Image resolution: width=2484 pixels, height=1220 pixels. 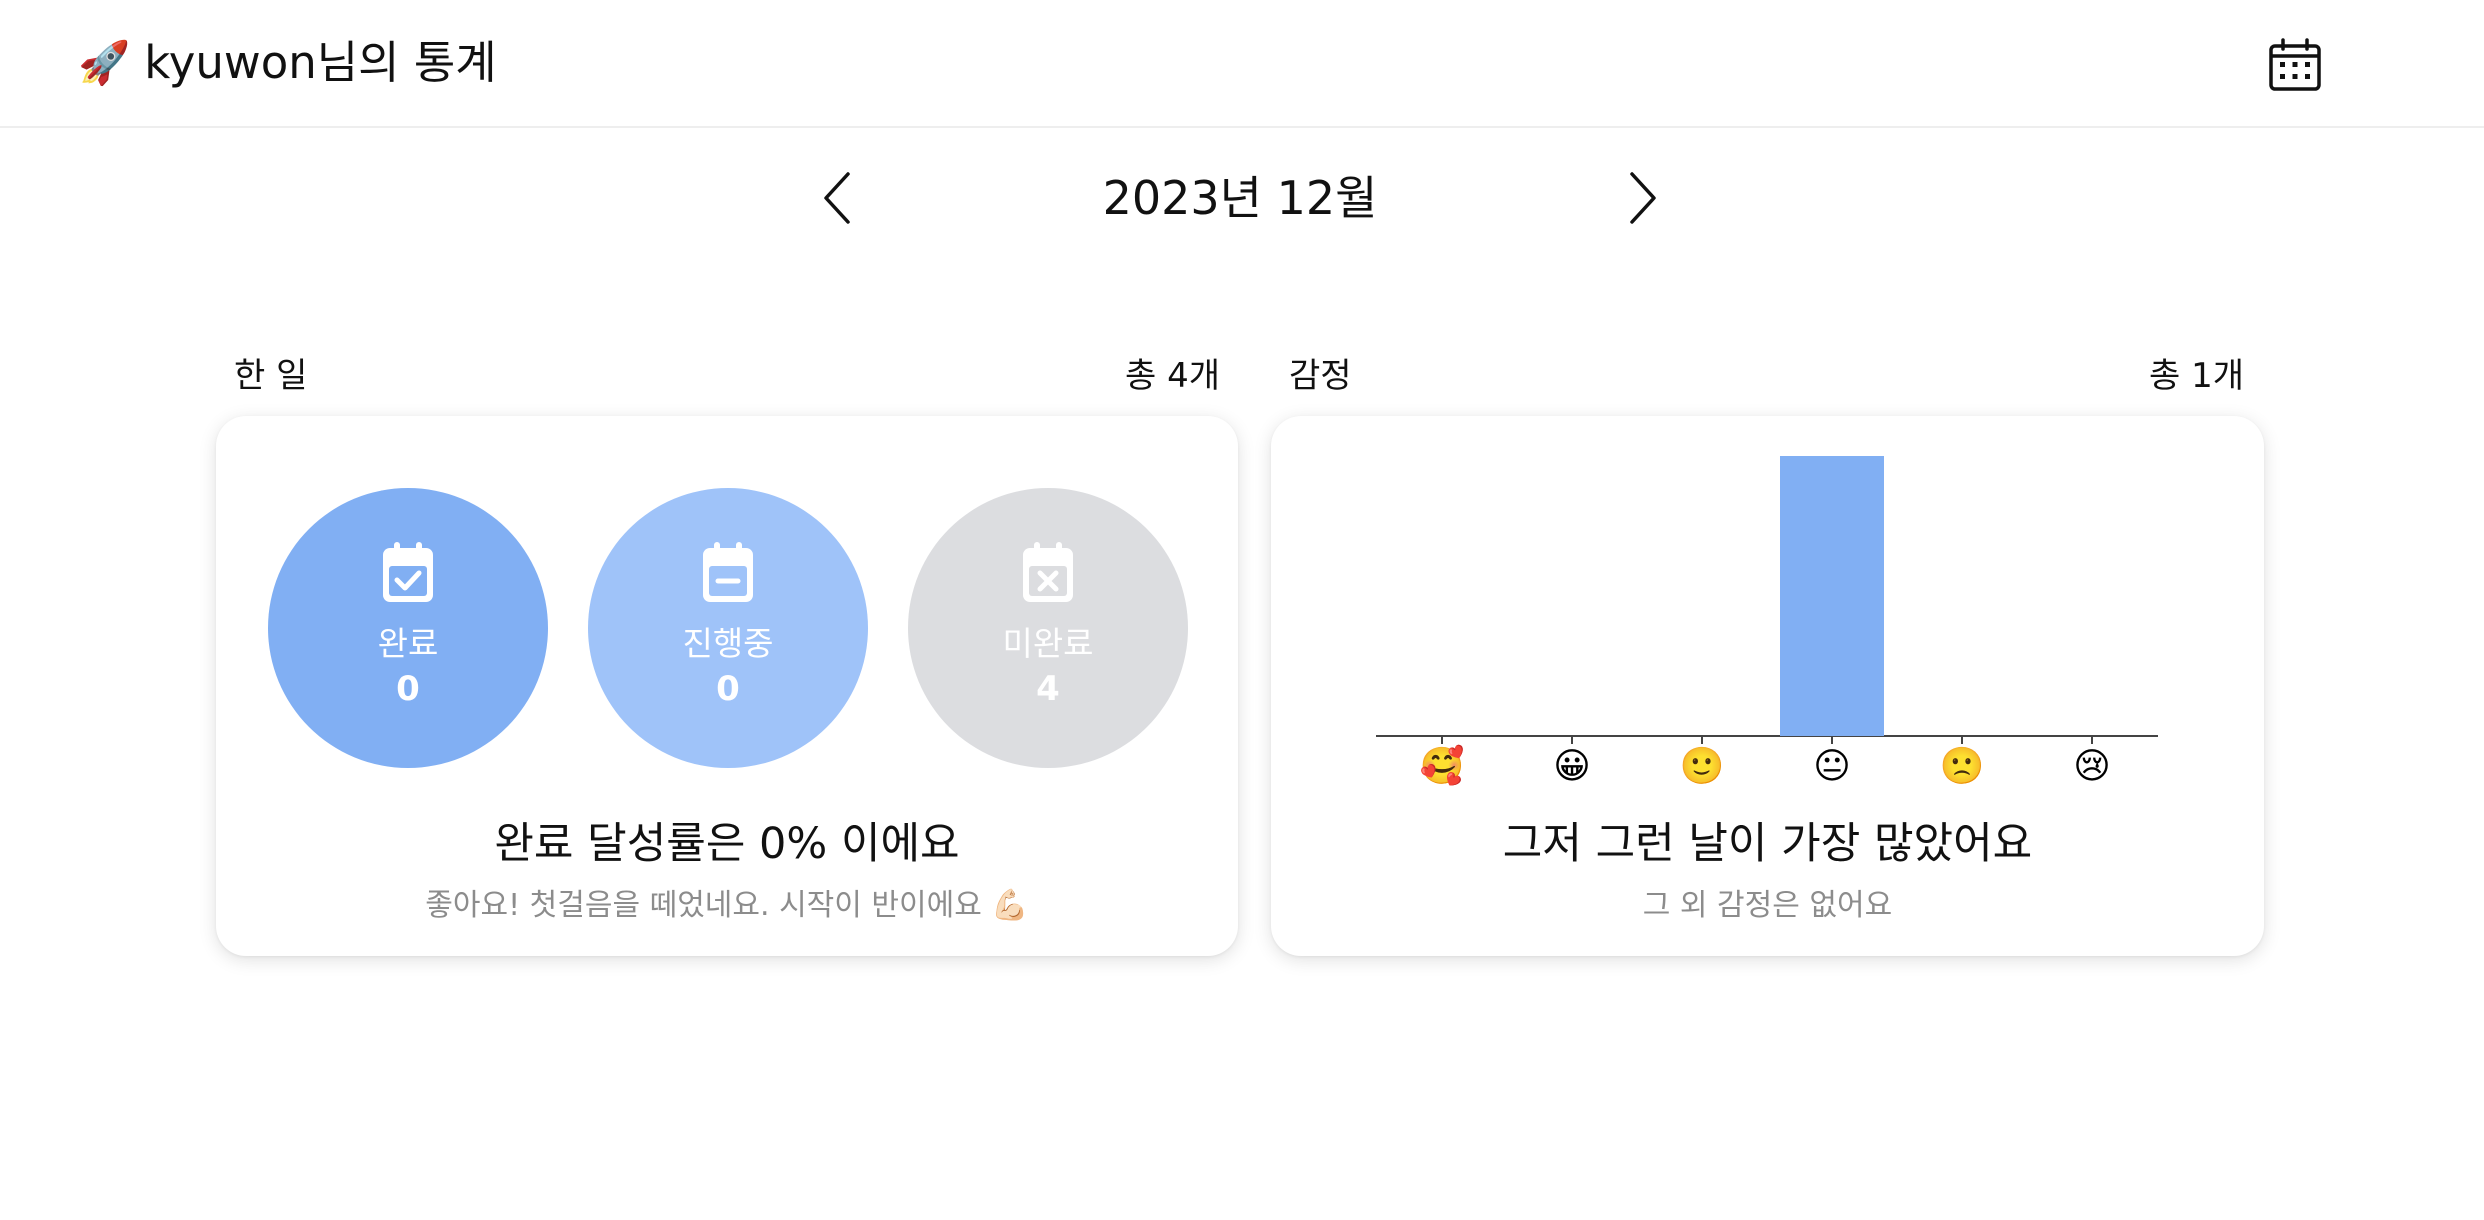 I want to click on emotion-tick-label: 😢, so click(x=2092, y=766).